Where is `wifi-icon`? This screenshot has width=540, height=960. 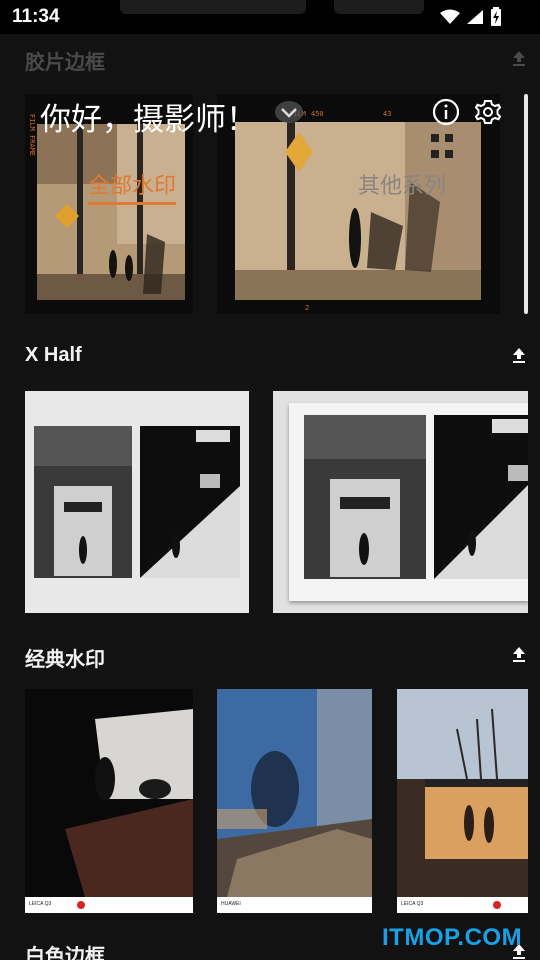
wifi-icon is located at coordinates (450, 16).